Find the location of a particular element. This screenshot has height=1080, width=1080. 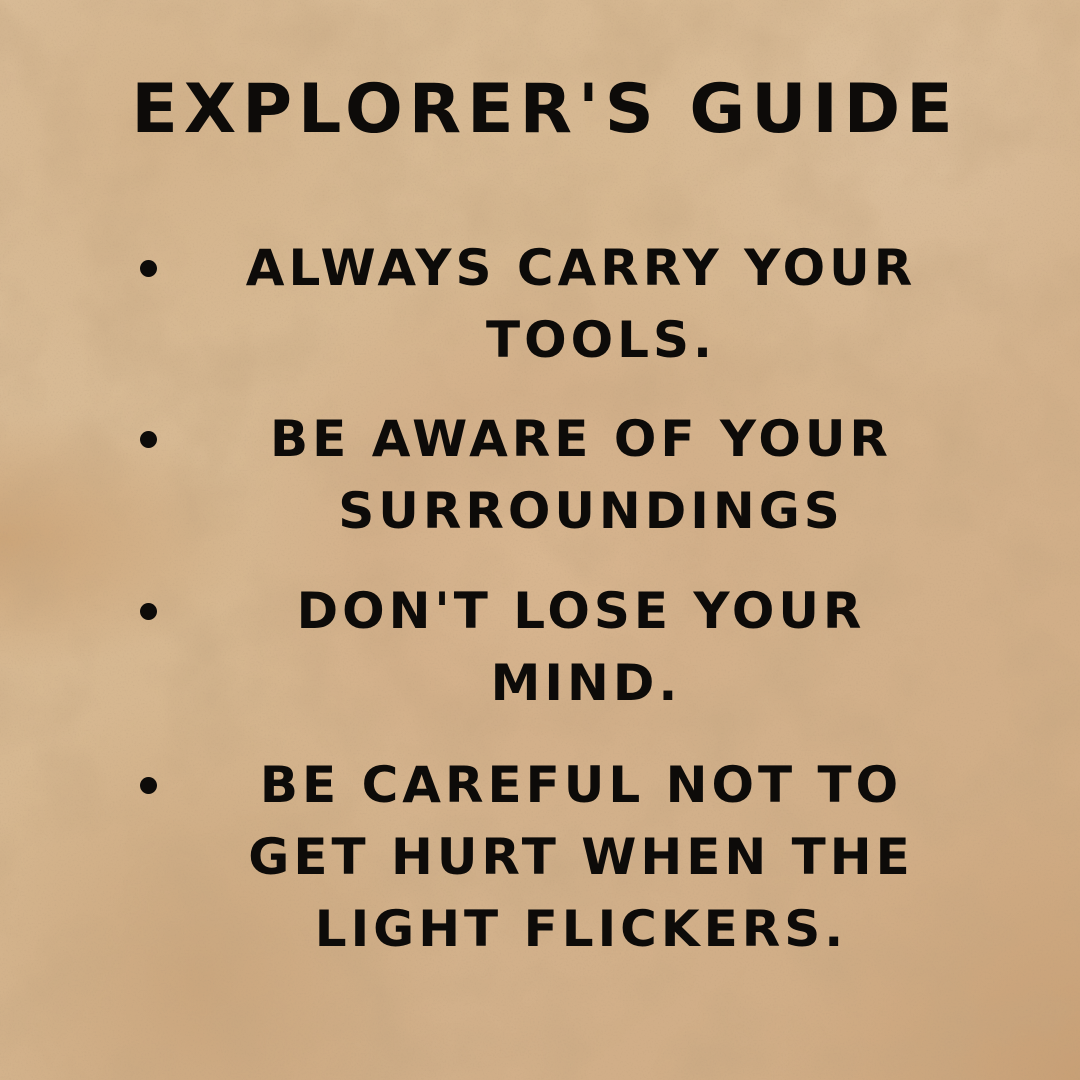

list-item-text: BE AWARE OF YOUR SURROUNDINGS is located at coordinates (581, 475).